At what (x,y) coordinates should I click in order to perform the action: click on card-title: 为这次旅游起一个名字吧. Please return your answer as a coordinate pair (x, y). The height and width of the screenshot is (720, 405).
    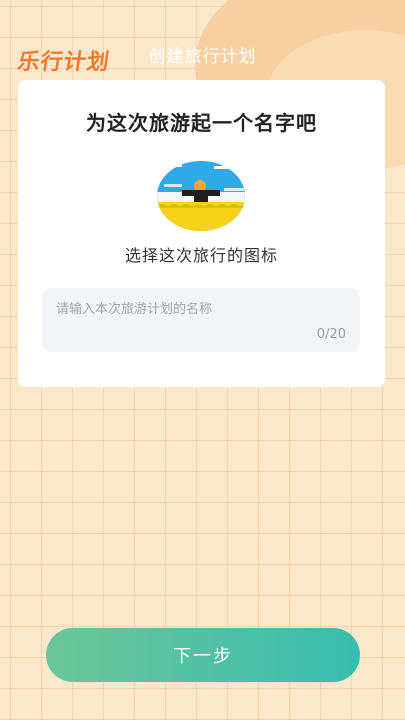
    Looking at the image, I should click on (201, 123).